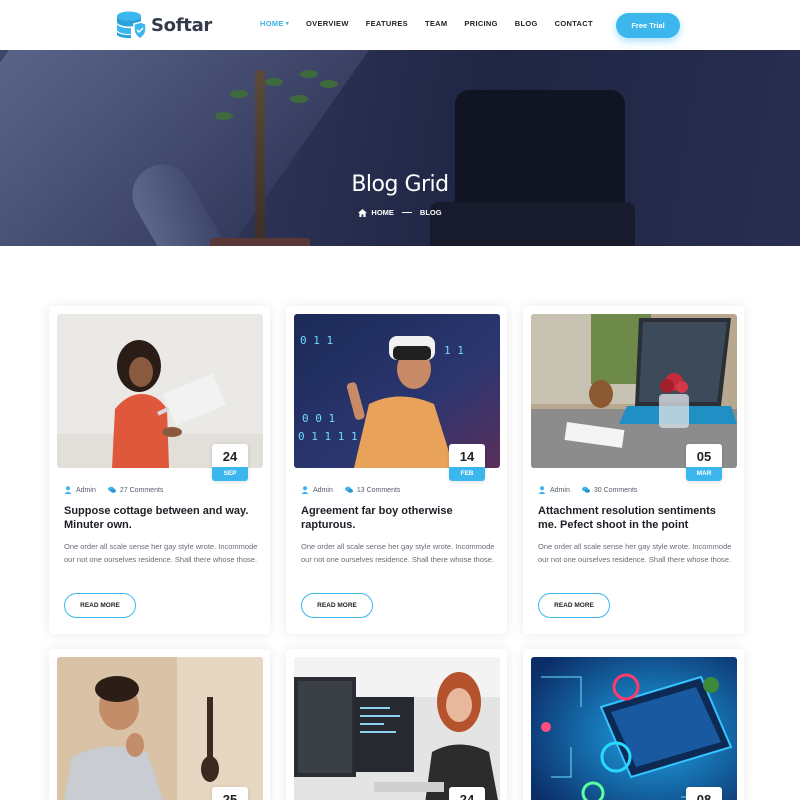  Describe the element at coordinates (467, 474) in the screenshot. I see `post-date-month: FEB` at that location.